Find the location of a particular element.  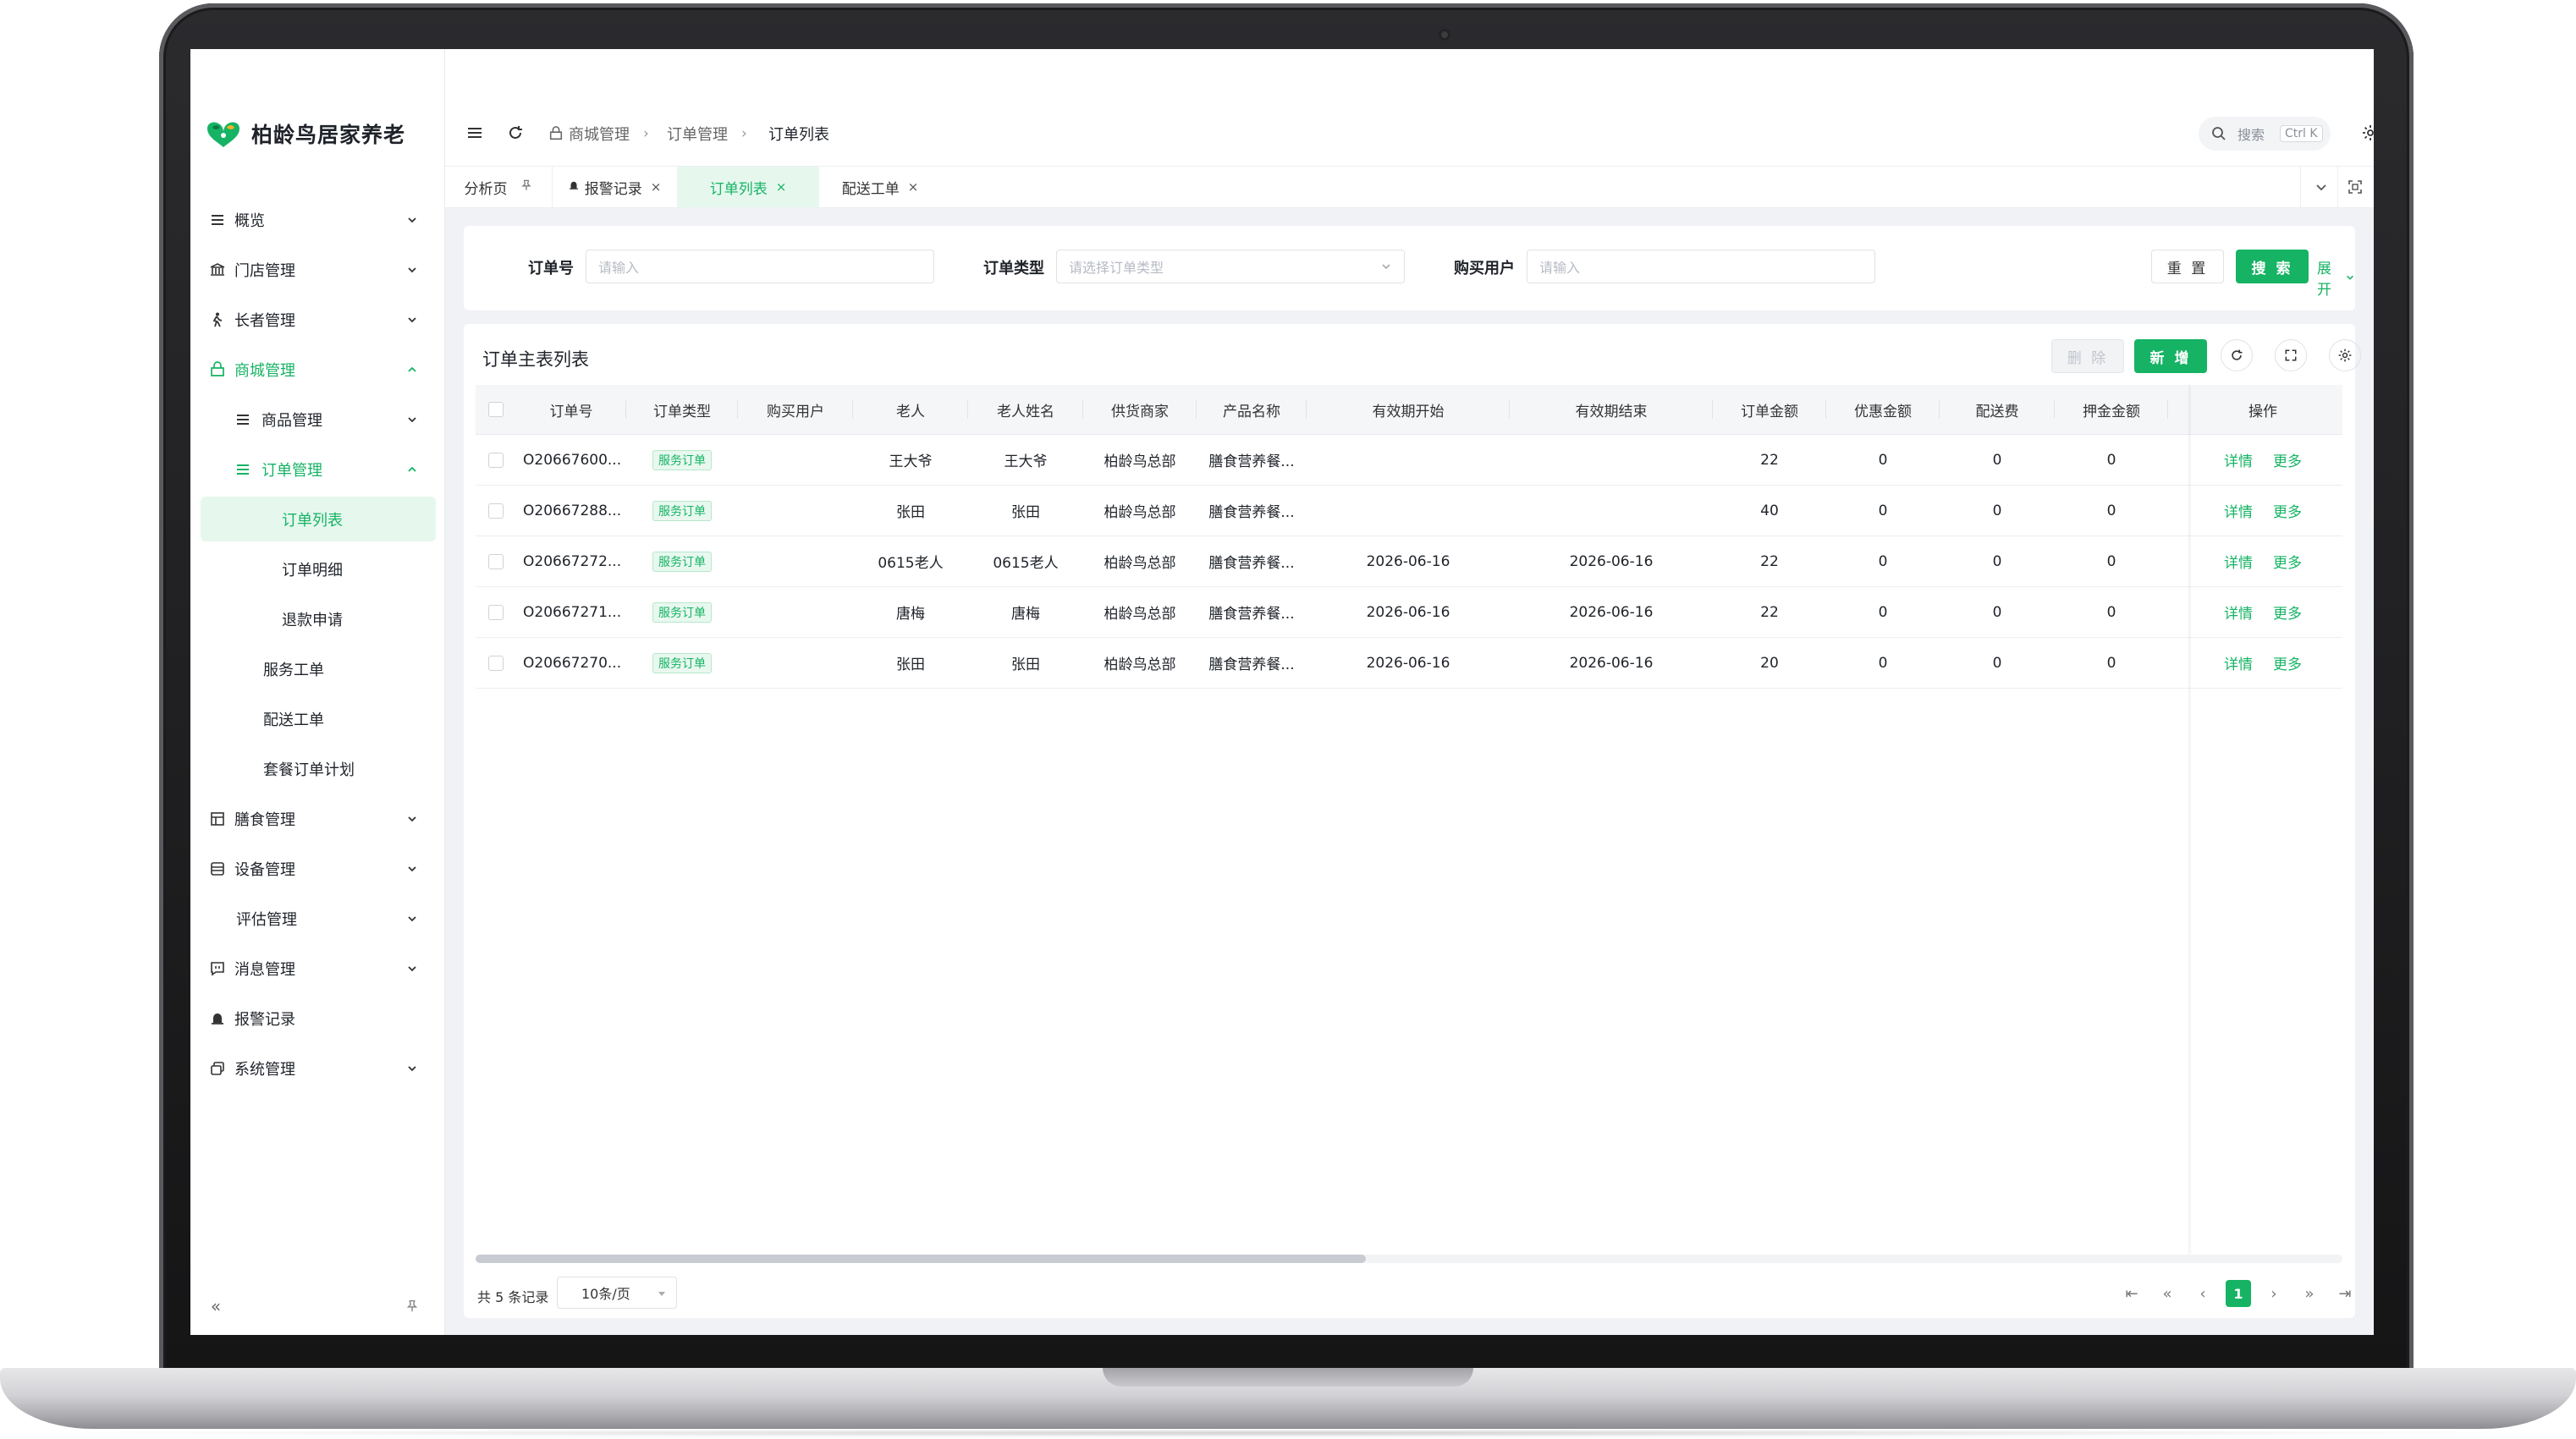

tab-alarm-records: 报警记录 × is located at coordinates (614, 187).